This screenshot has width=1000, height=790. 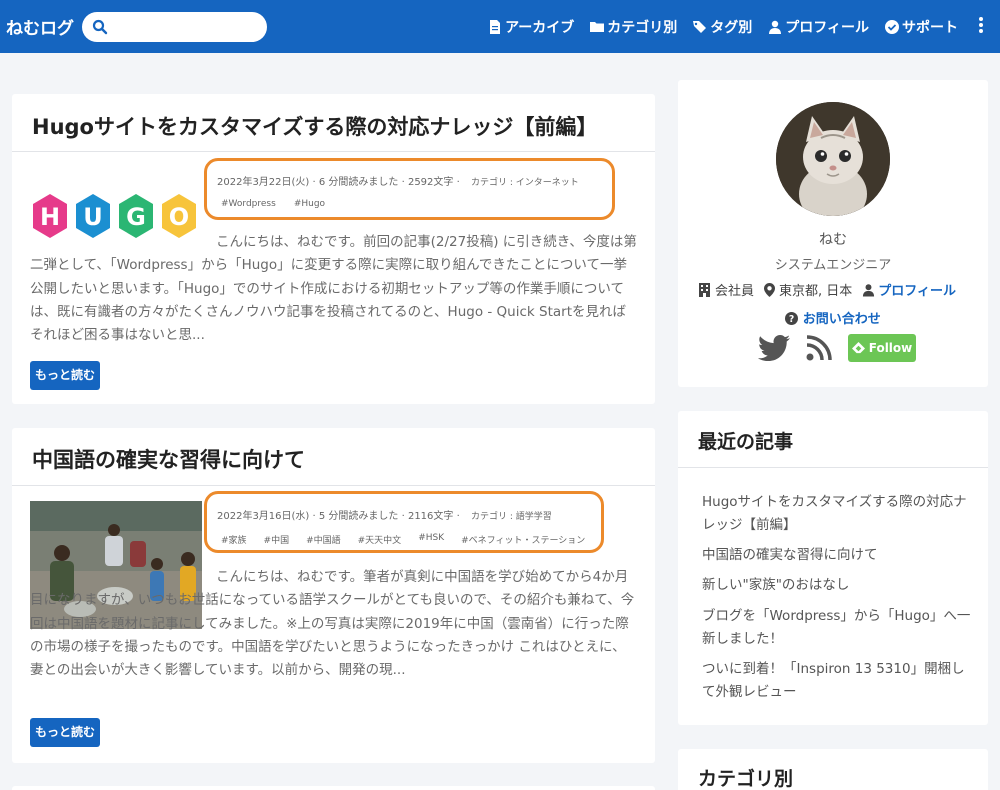 I want to click on profile-name: ねむ, so click(x=833, y=240).